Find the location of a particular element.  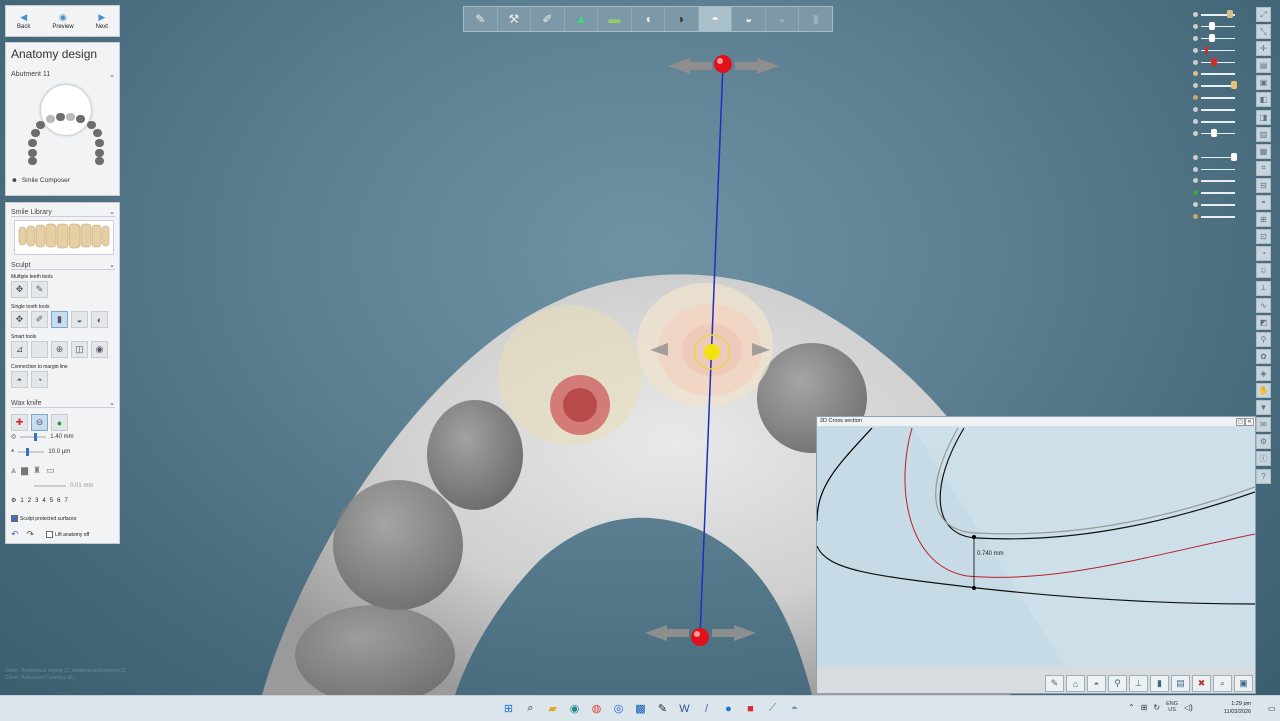

pen-tool-icon: ✐ is located at coordinates (39, 319).